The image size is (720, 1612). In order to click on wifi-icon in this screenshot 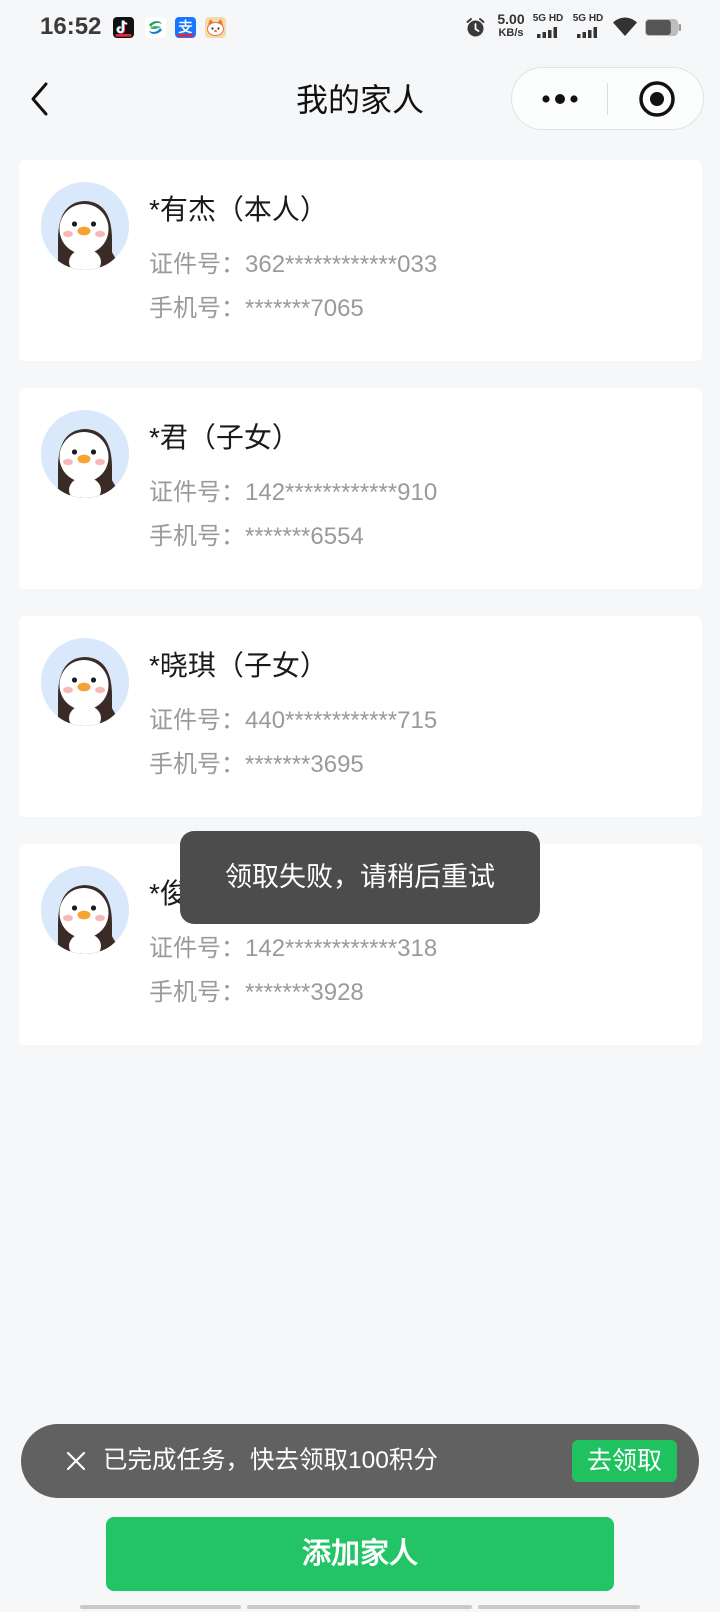, I will do `click(625, 26)`.